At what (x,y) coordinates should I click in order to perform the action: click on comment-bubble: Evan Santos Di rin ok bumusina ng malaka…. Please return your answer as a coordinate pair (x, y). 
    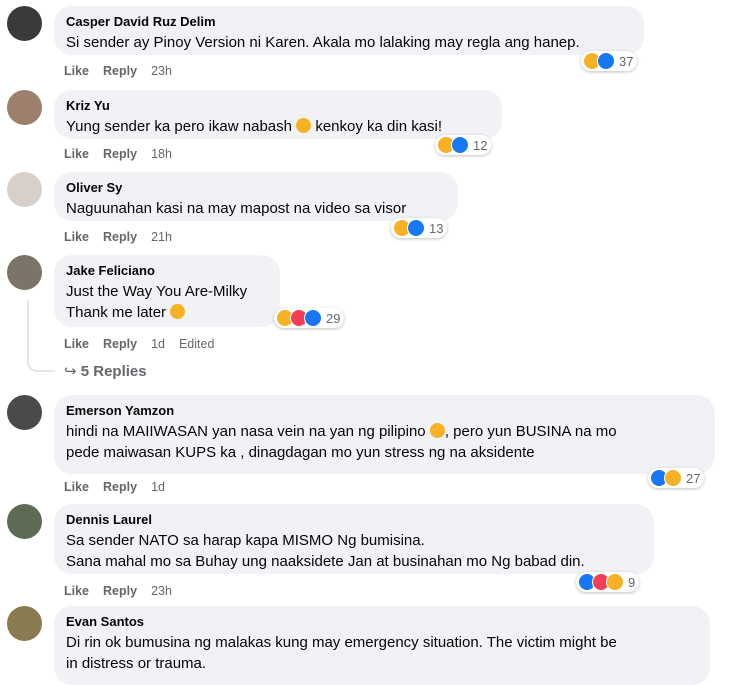
    Looking at the image, I should click on (382, 645).